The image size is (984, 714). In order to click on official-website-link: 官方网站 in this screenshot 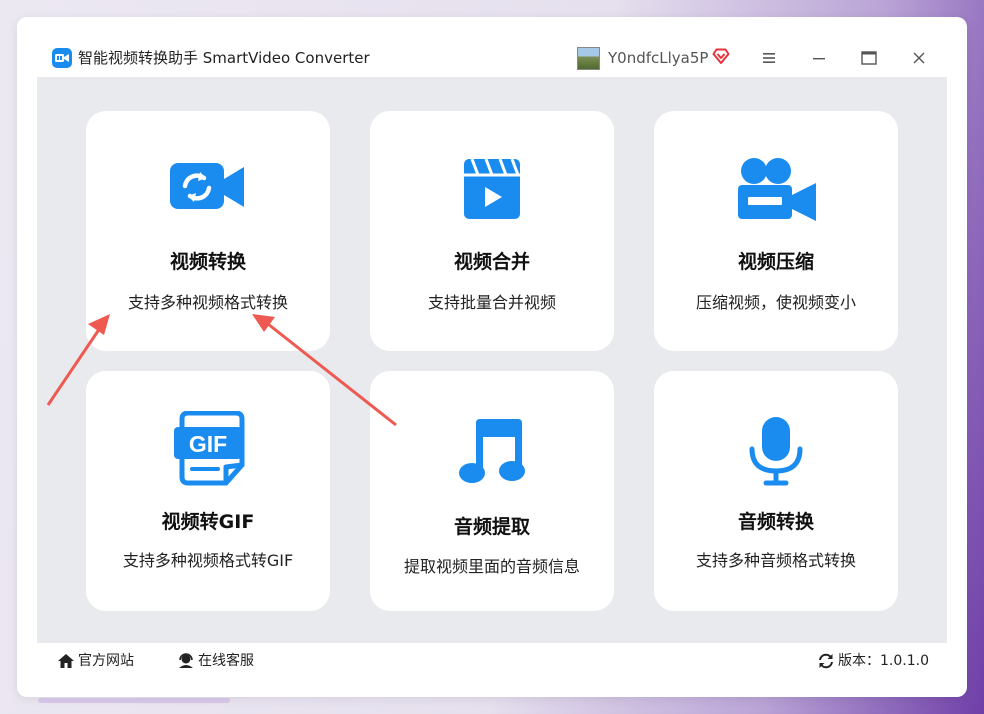, I will do `click(95, 661)`.